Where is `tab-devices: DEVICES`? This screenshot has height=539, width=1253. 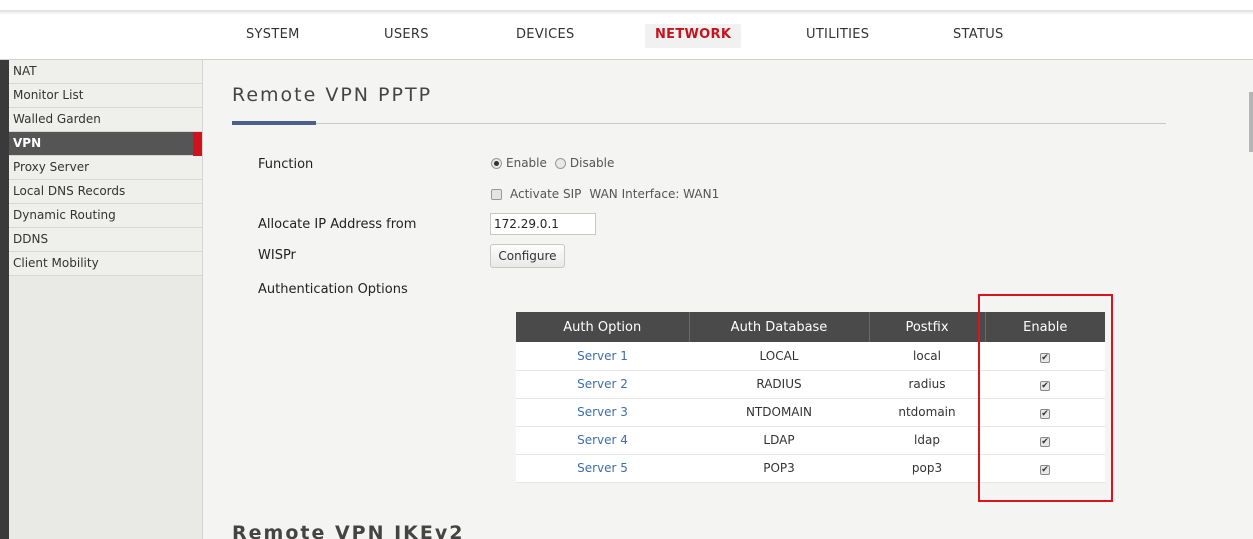 tab-devices: DEVICES is located at coordinates (545, 36).